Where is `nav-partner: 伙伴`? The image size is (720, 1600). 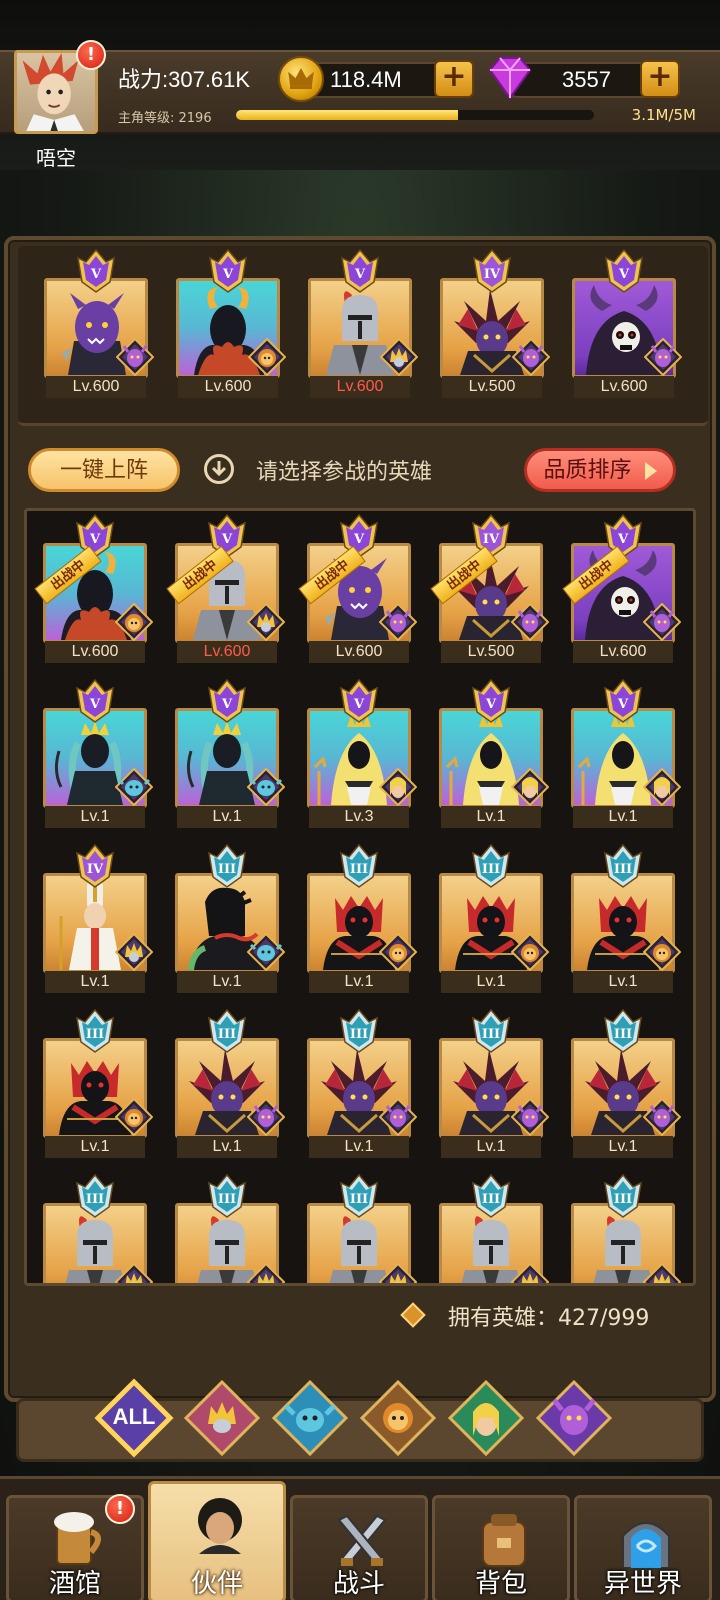 nav-partner: 伙伴 is located at coordinates (217, 1540).